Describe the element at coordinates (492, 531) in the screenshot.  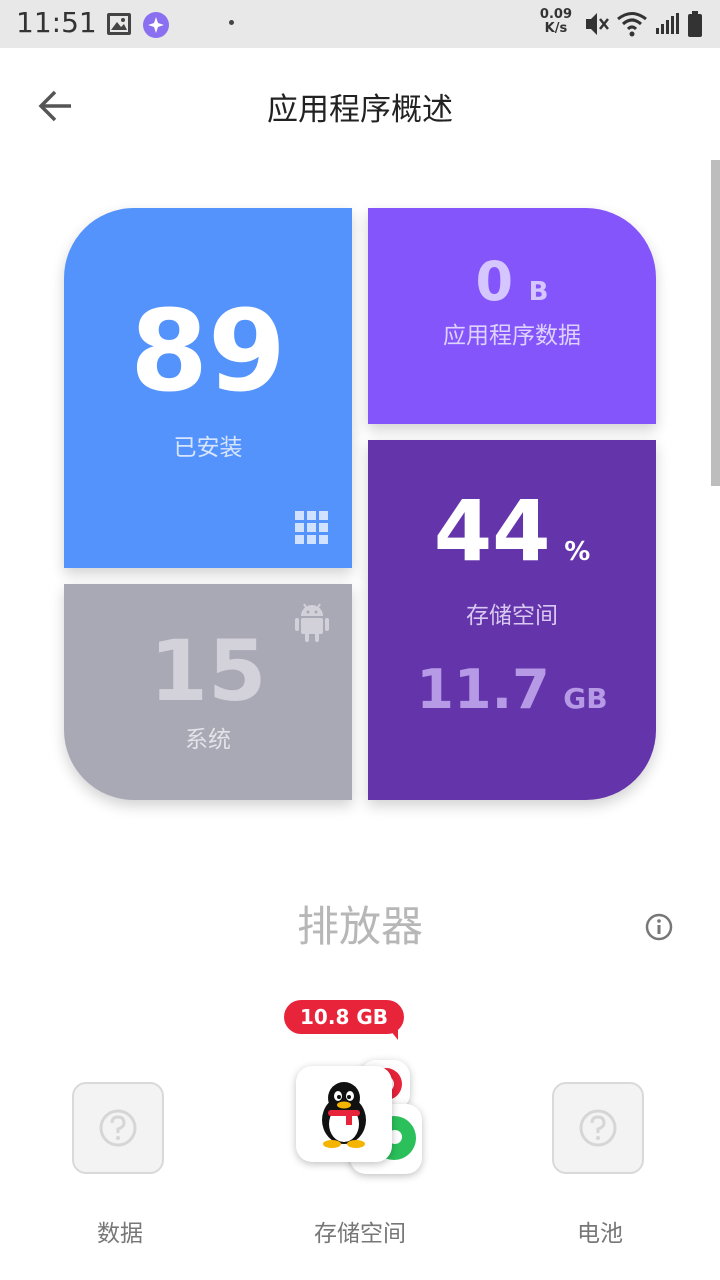
I see `storage-percent-value: 44` at that location.